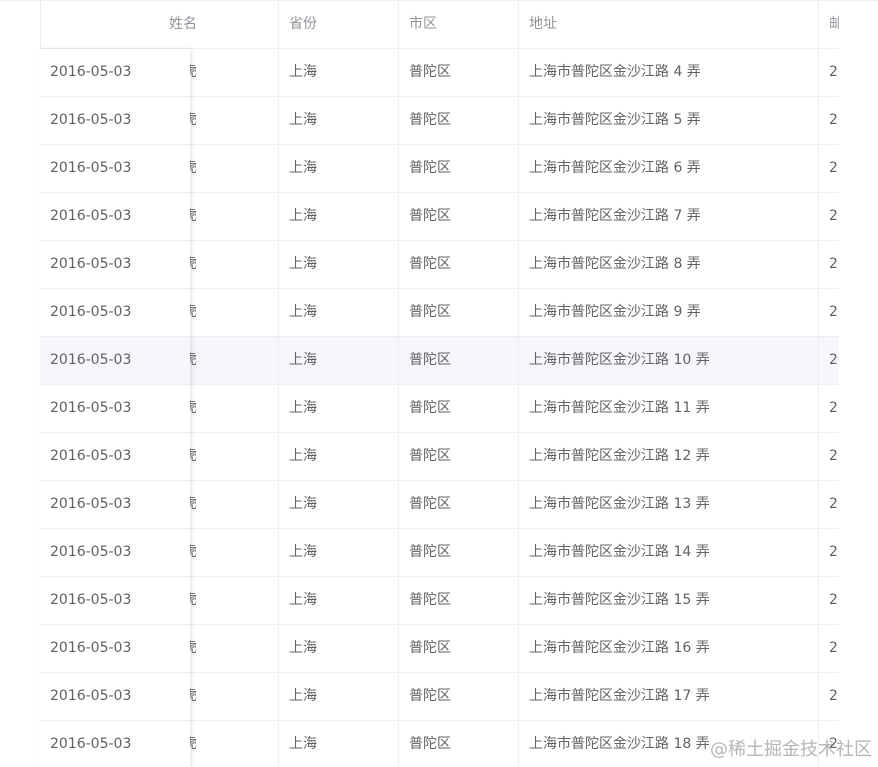 The image size is (878, 767). What do you see at coordinates (669, 504) in the screenshot?
I see `row-address-cell: 上海市普陀区金沙江路 13 弄` at bounding box center [669, 504].